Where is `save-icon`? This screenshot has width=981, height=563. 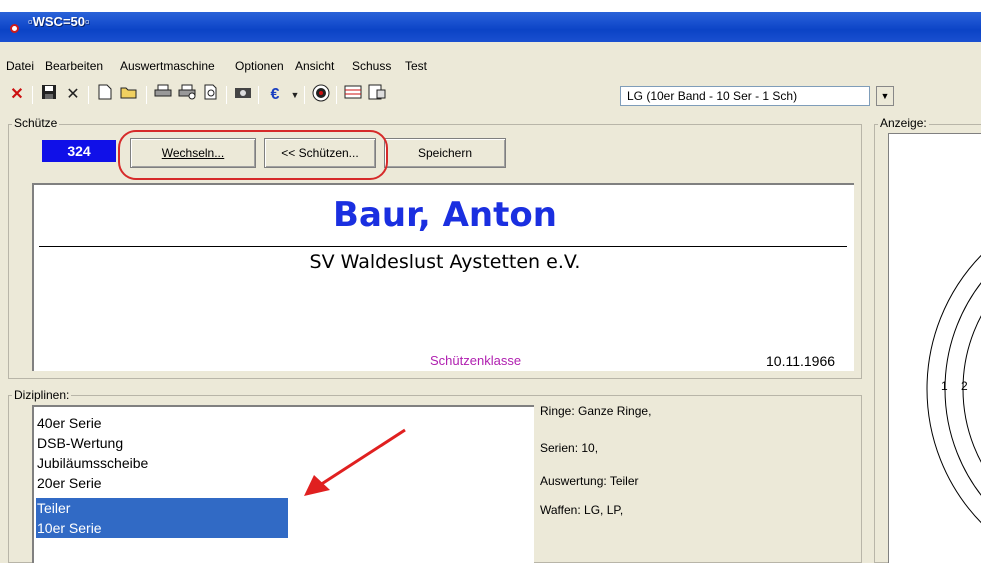
save-icon is located at coordinates (49, 95).